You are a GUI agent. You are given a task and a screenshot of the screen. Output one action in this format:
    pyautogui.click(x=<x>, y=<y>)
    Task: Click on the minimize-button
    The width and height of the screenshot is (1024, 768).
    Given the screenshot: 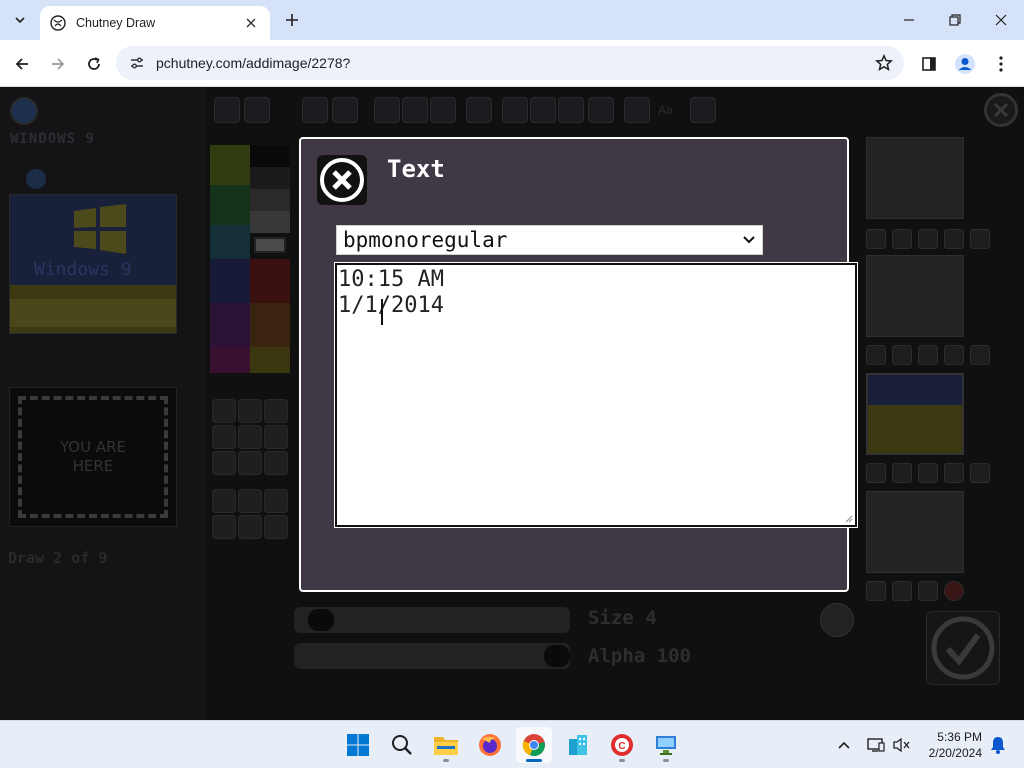 What is the action you would take?
    pyautogui.click(x=909, y=20)
    